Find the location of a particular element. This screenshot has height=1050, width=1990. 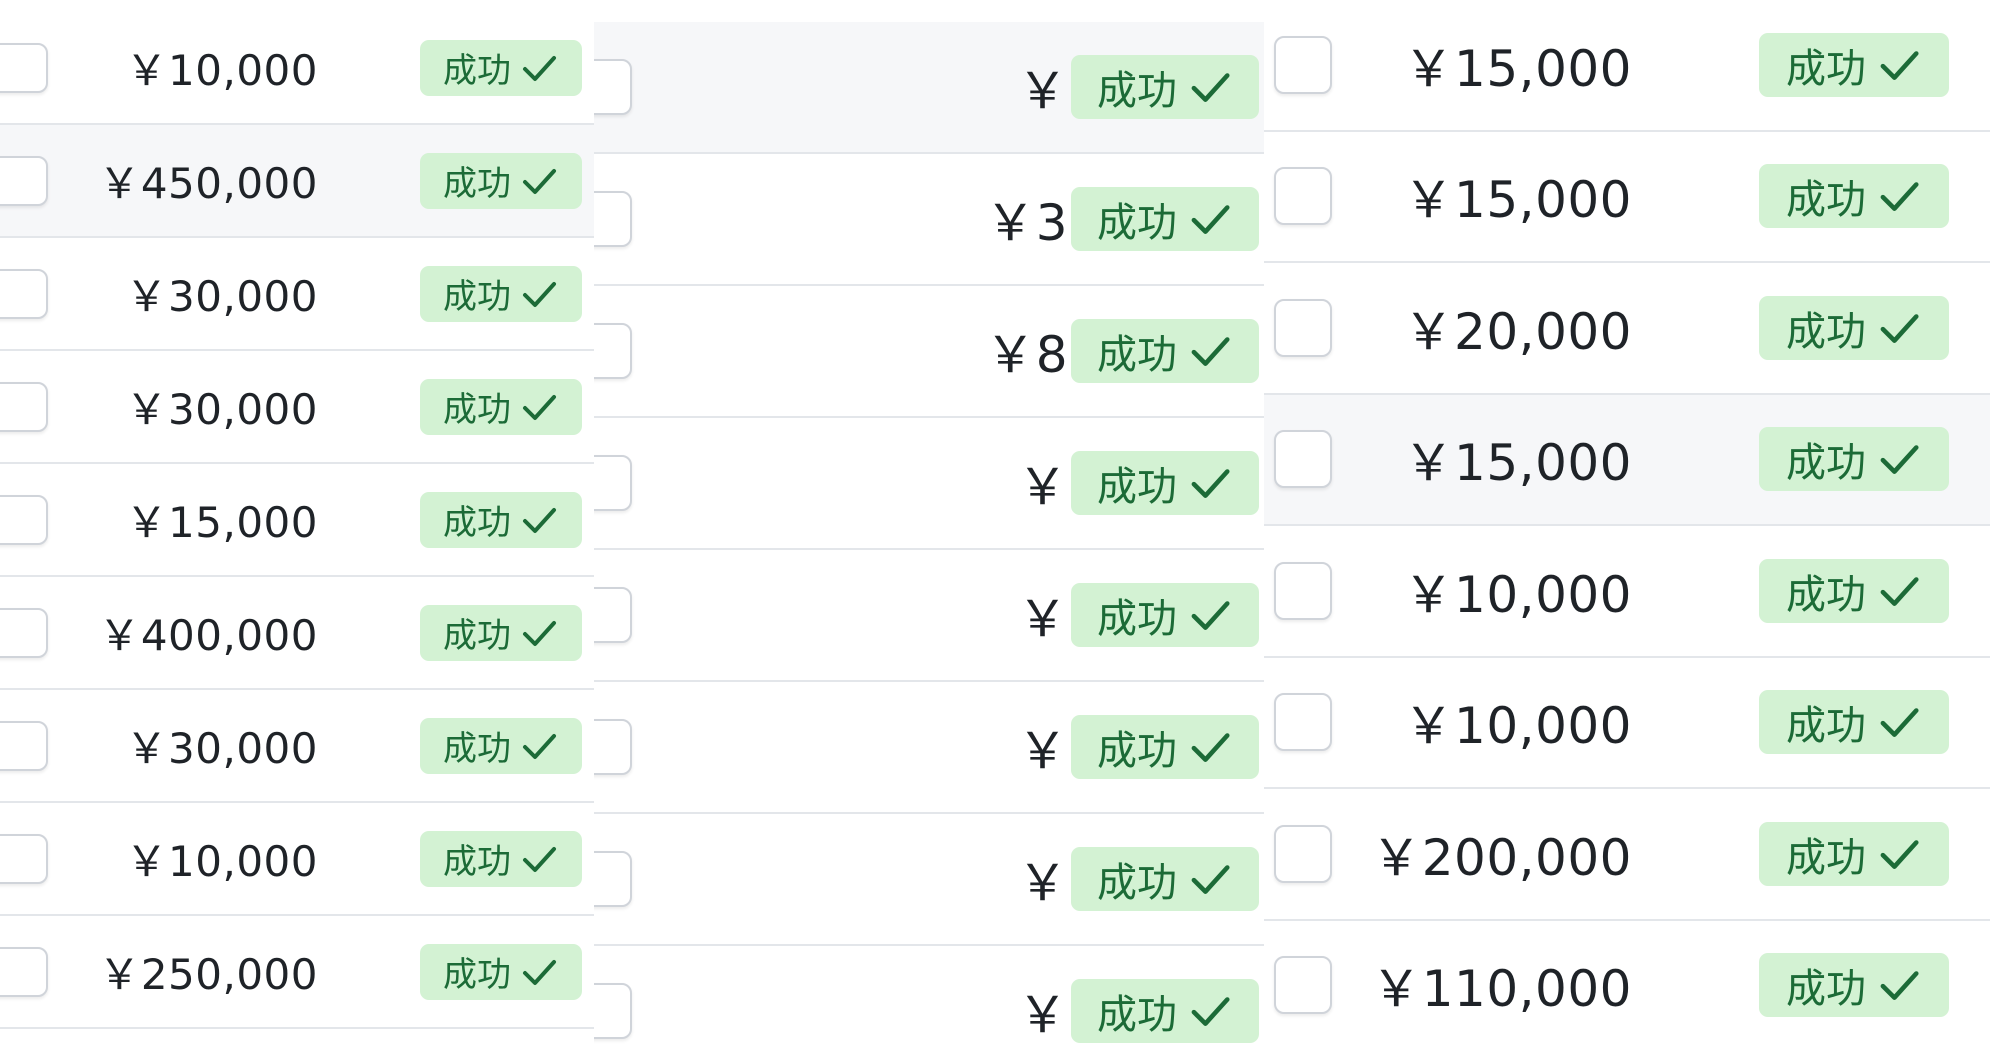

amount-cell: ￥450,000 is located at coordinates (208, 183).